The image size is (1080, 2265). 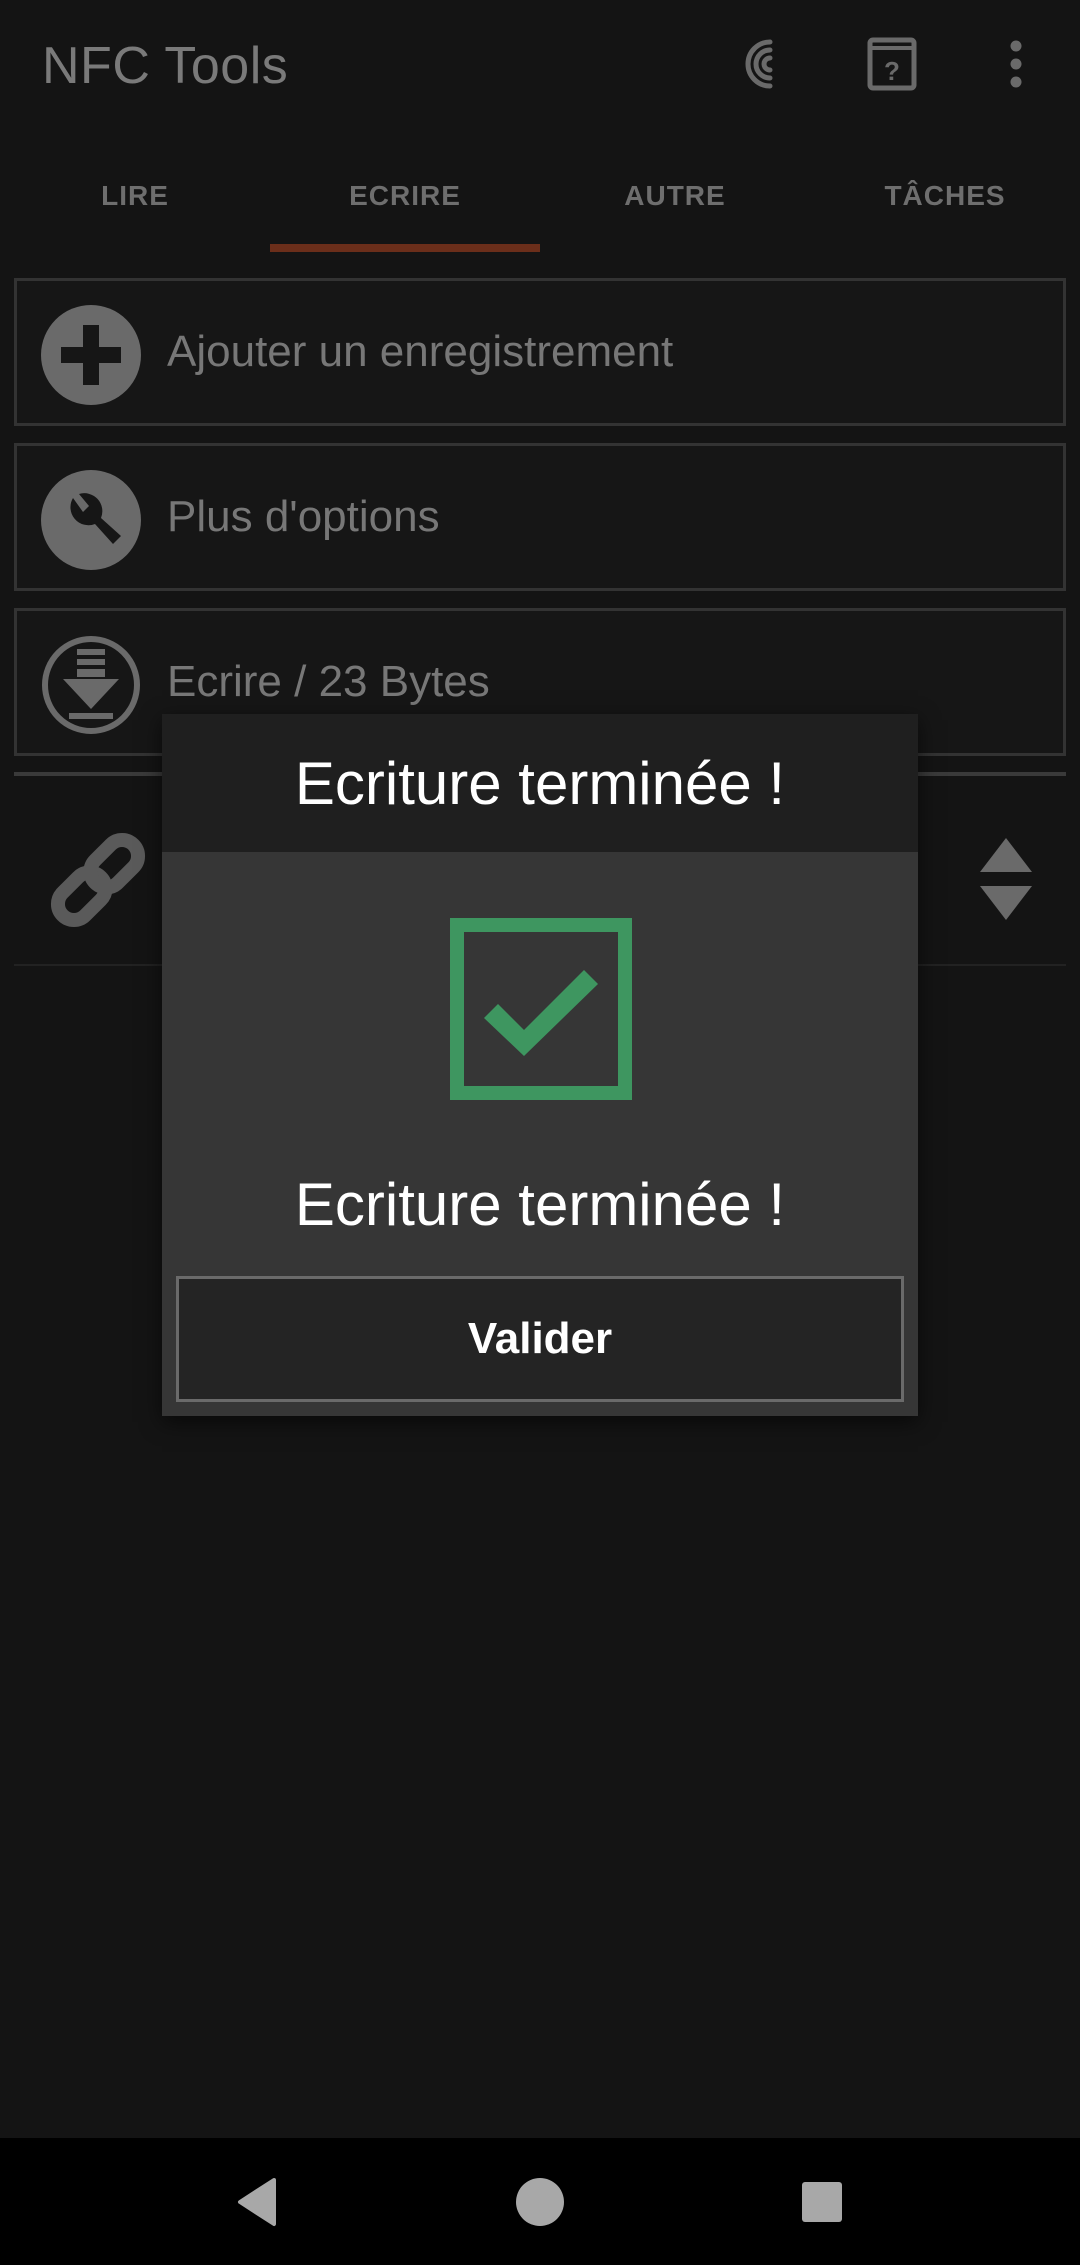 What do you see at coordinates (822, 2202) in the screenshot?
I see `recents-icon` at bounding box center [822, 2202].